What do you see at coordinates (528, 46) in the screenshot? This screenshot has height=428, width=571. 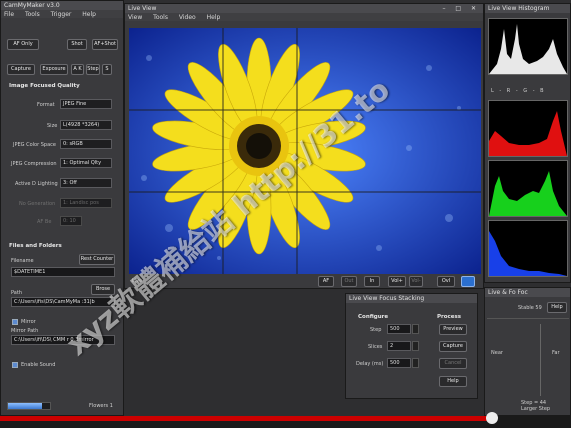 I see `luminance-histogram` at bounding box center [528, 46].